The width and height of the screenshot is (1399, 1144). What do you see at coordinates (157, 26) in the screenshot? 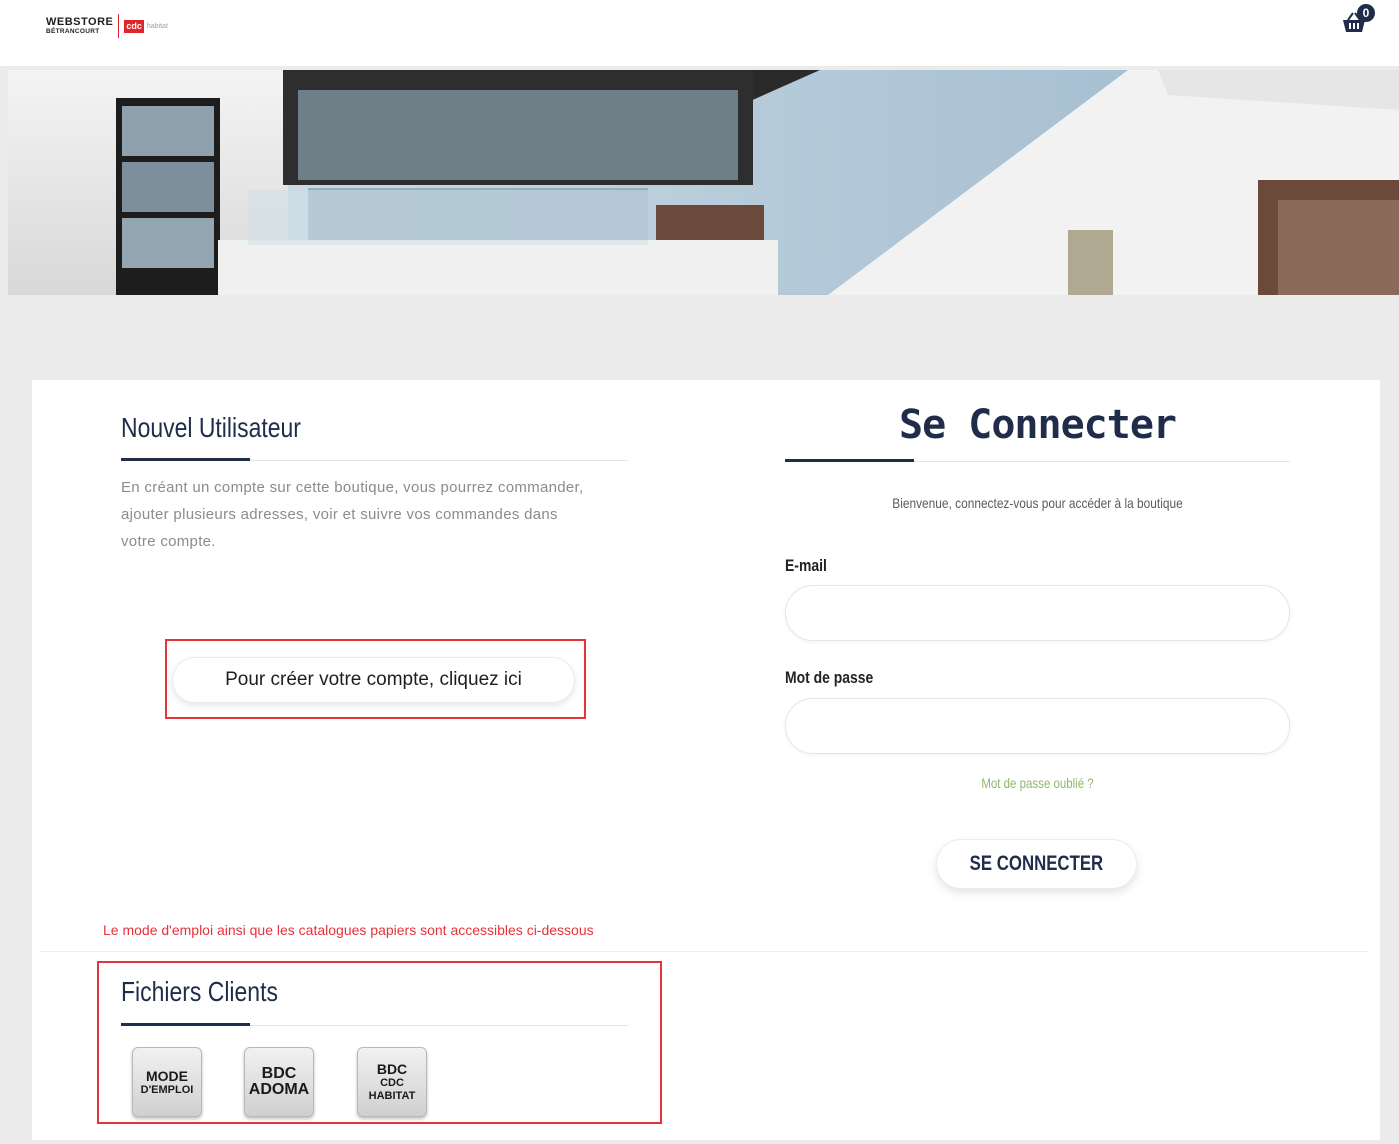
I see `partner-logo-text: habitat` at bounding box center [157, 26].